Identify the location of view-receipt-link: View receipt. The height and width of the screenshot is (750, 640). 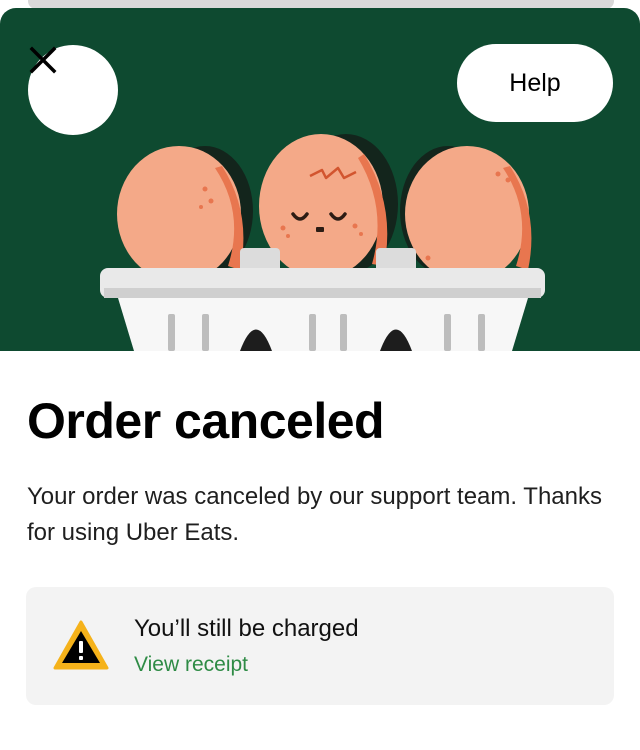
(191, 665).